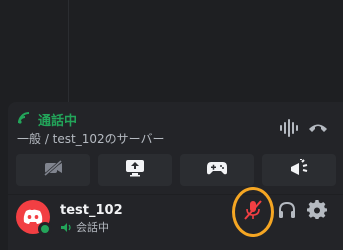  I want to click on online-status-indicator, so click(45, 229).